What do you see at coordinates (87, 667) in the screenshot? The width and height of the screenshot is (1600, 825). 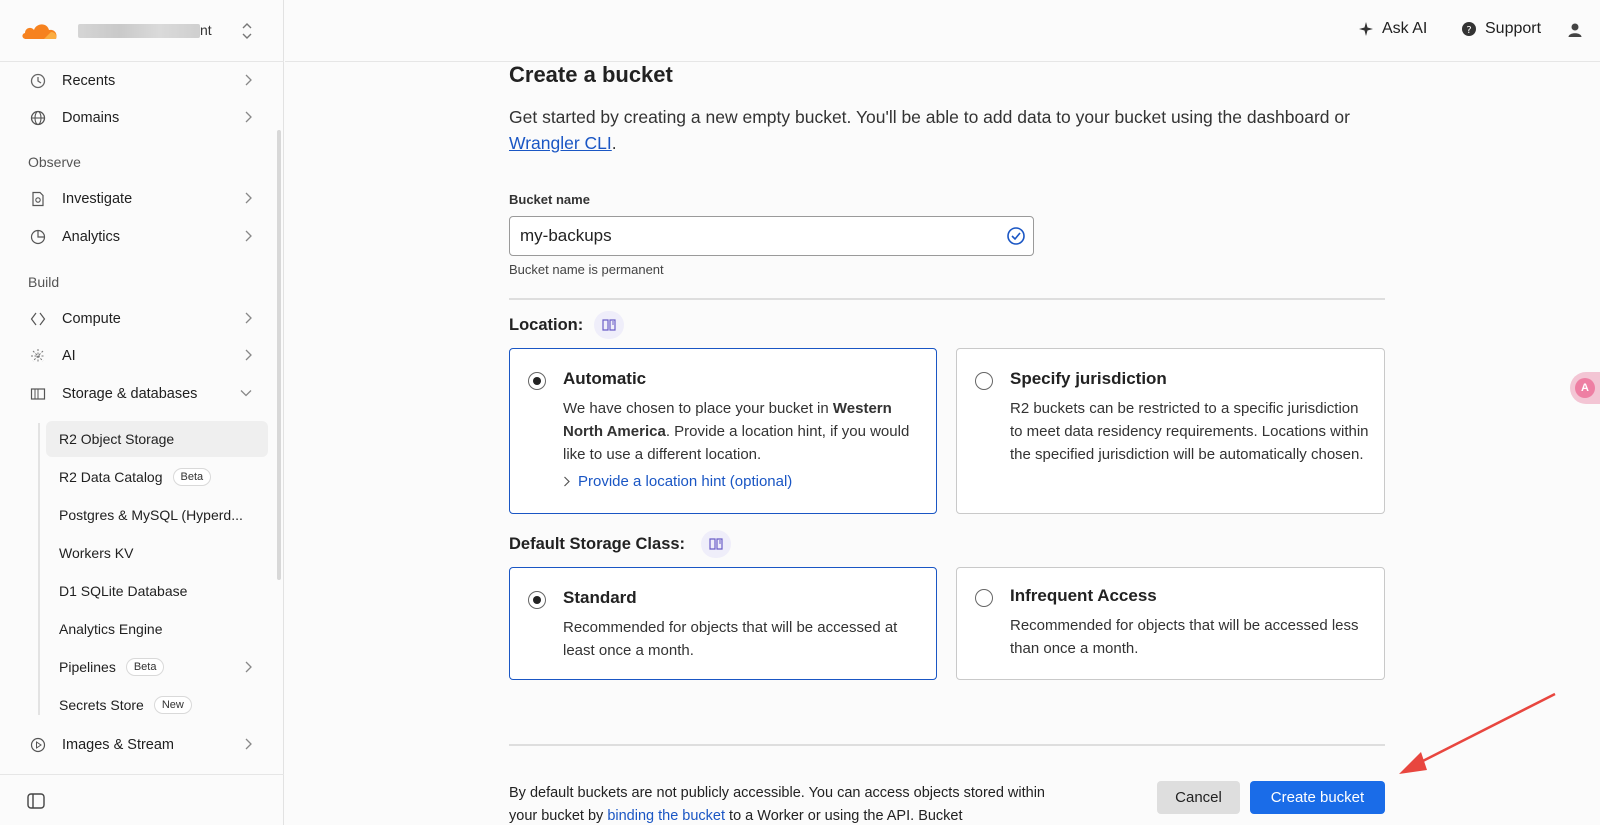 I see `sidebar-label: Pipelines` at bounding box center [87, 667].